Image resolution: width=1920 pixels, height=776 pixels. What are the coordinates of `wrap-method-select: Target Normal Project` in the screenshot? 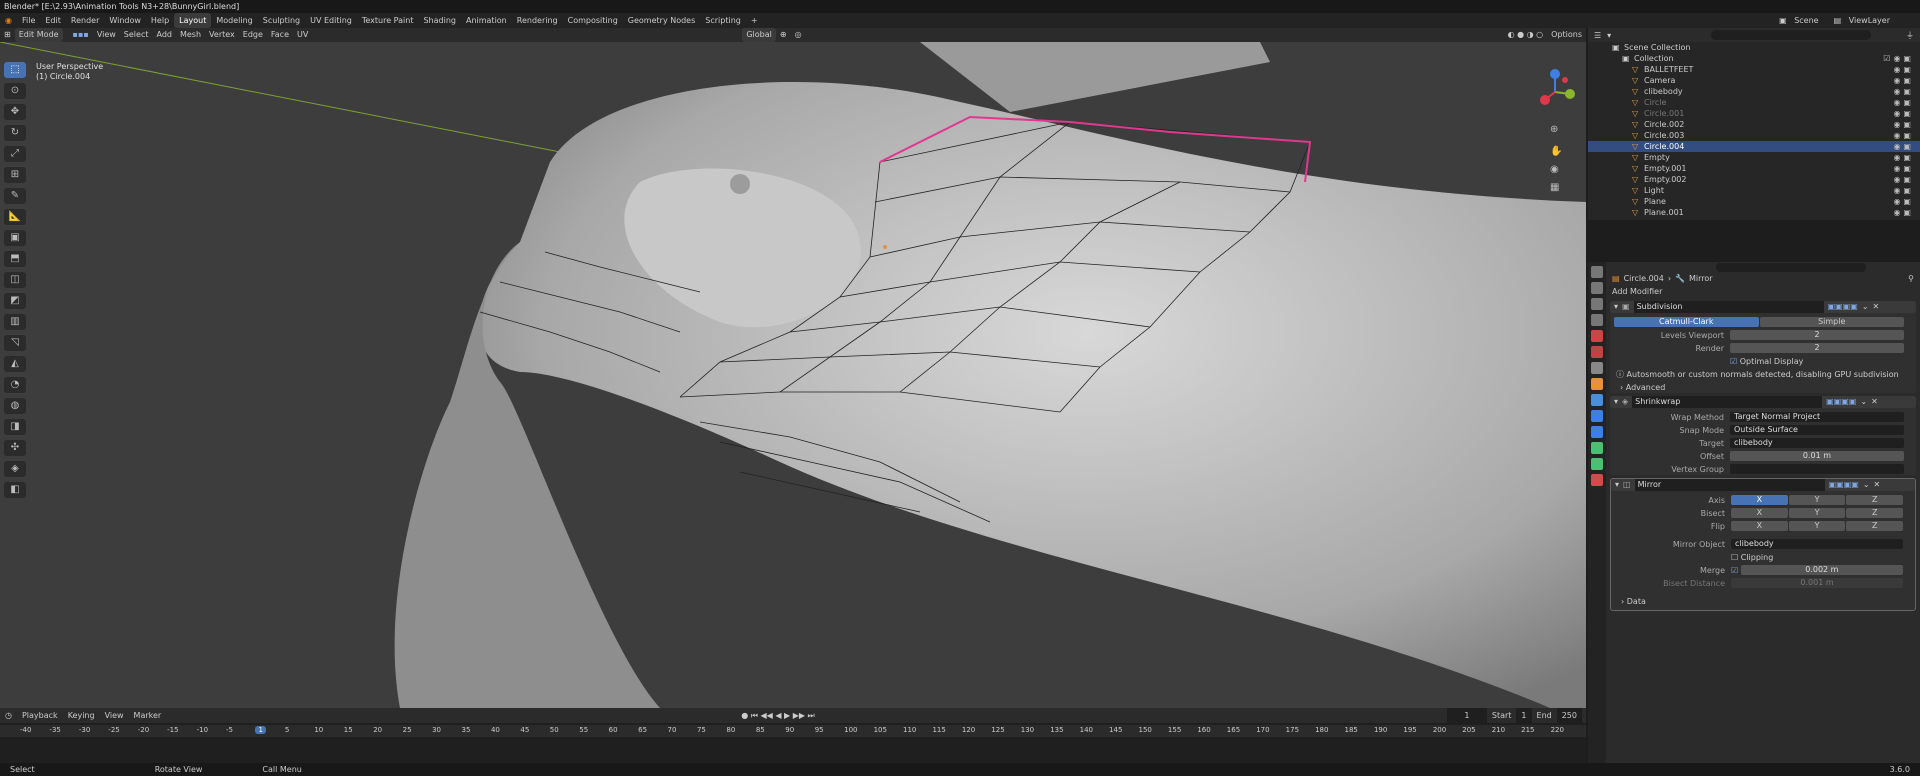 It's located at (1817, 417).